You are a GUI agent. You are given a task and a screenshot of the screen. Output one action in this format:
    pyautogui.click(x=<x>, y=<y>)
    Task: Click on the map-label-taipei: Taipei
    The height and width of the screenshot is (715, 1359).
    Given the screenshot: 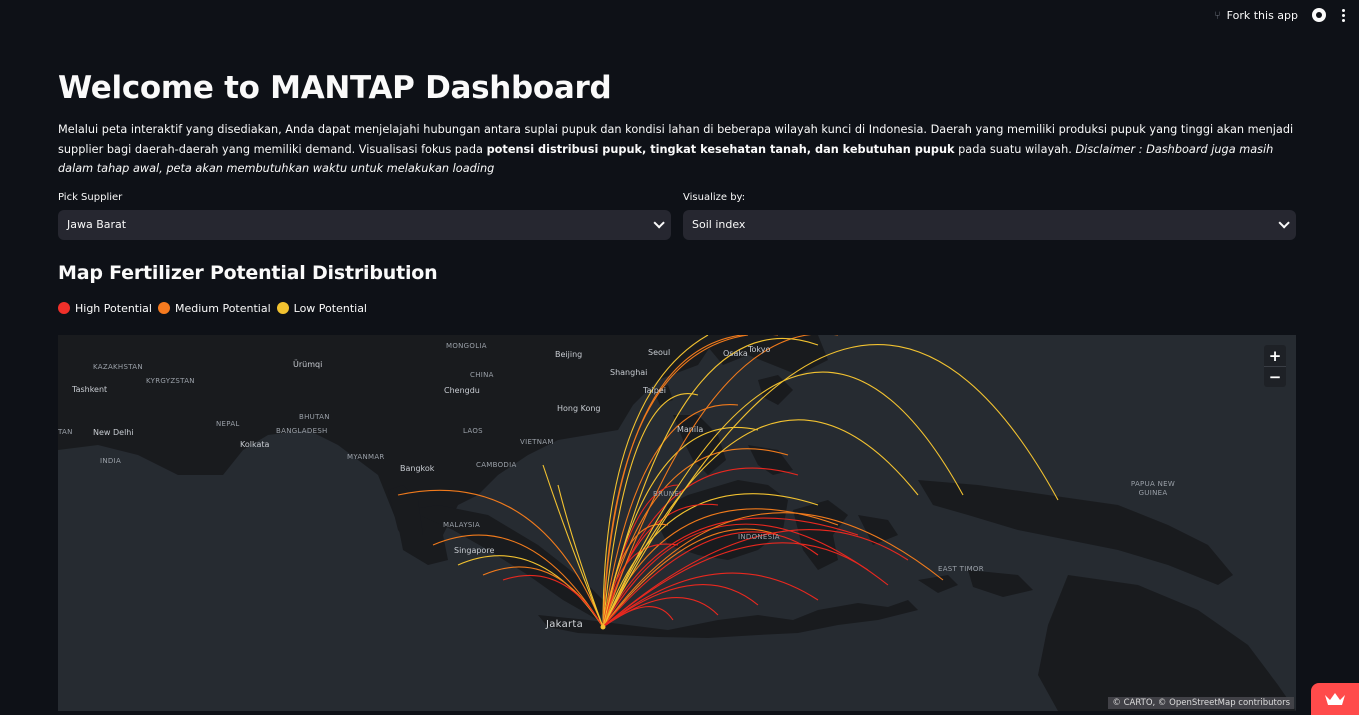 What is the action you would take?
    pyautogui.click(x=654, y=390)
    